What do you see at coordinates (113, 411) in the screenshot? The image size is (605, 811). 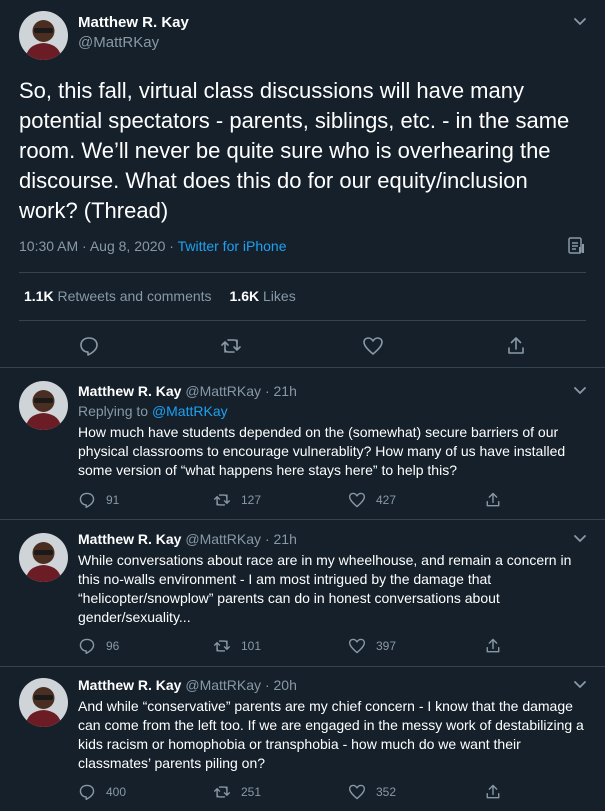 I see `replying-prefix: Replying to` at bounding box center [113, 411].